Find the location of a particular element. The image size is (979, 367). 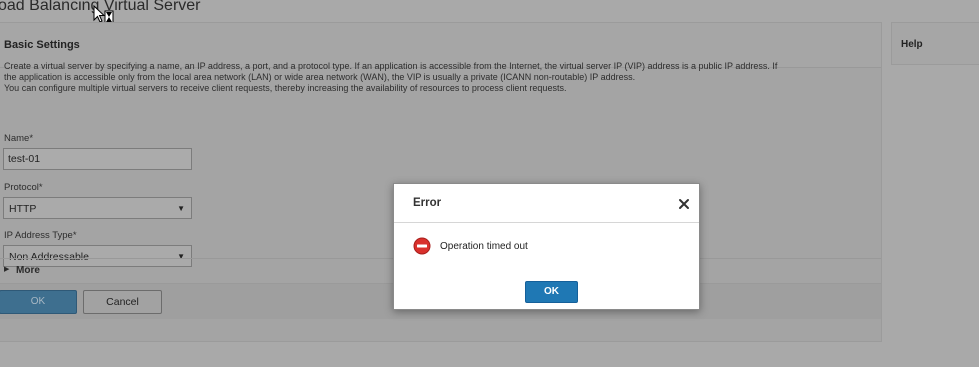

protocol-label: Protocol* is located at coordinates (23, 187).